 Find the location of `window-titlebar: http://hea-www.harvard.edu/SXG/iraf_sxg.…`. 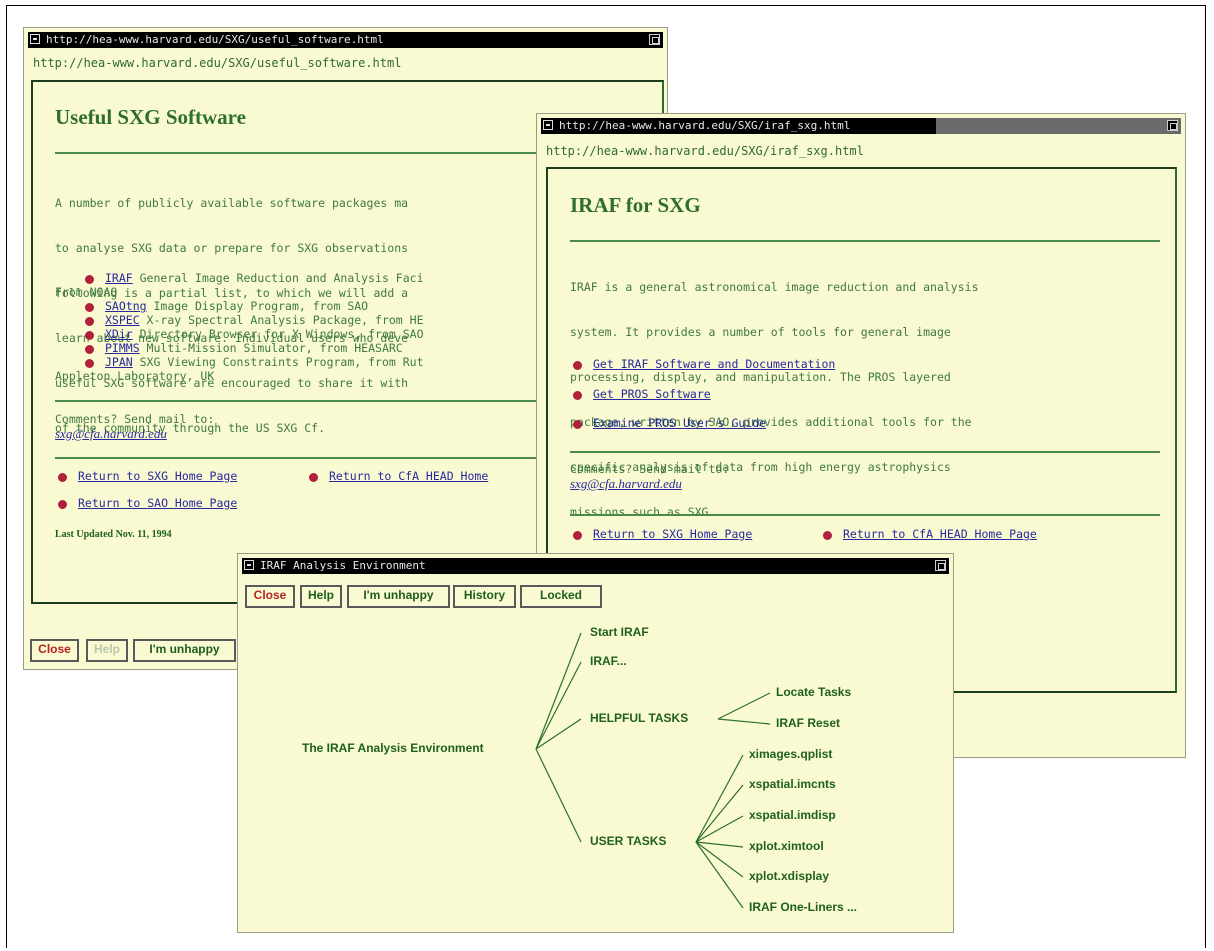

window-titlebar: http://hea-www.harvard.edu/SXG/iraf_sxg.… is located at coordinates (861, 126).